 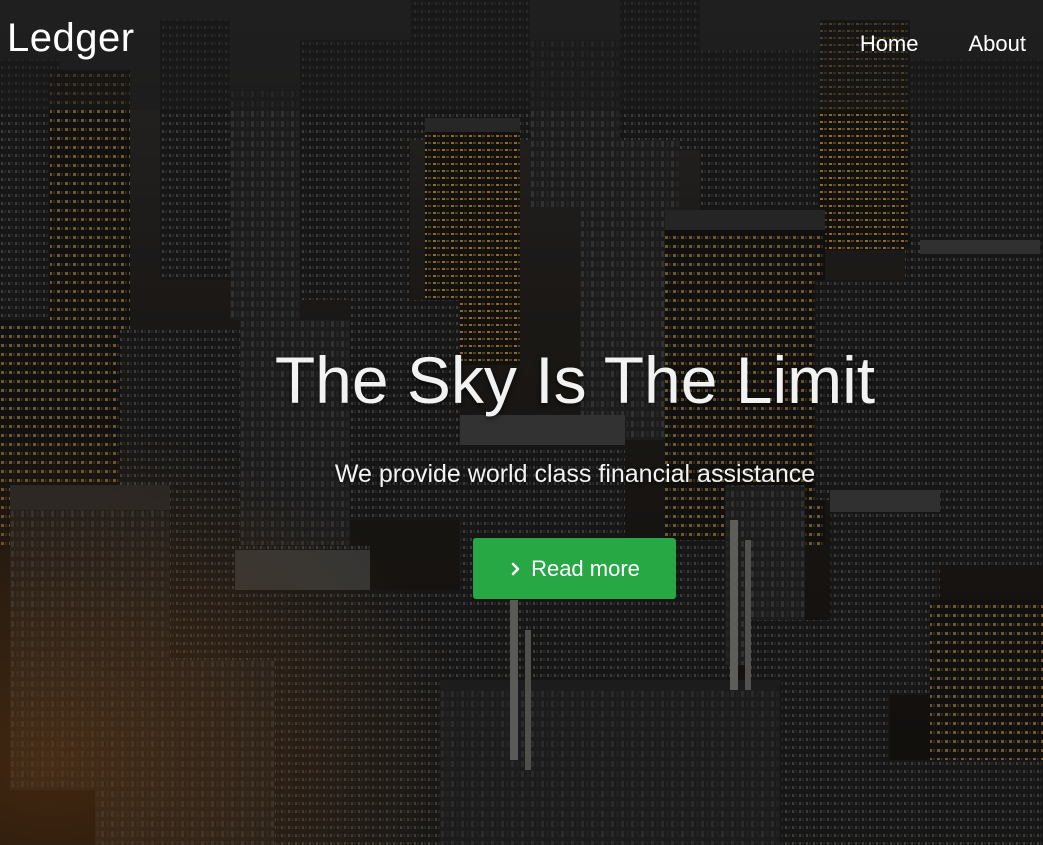 What do you see at coordinates (515, 568) in the screenshot?
I see `chevron-right-icon` at bounding box center [515, 568].